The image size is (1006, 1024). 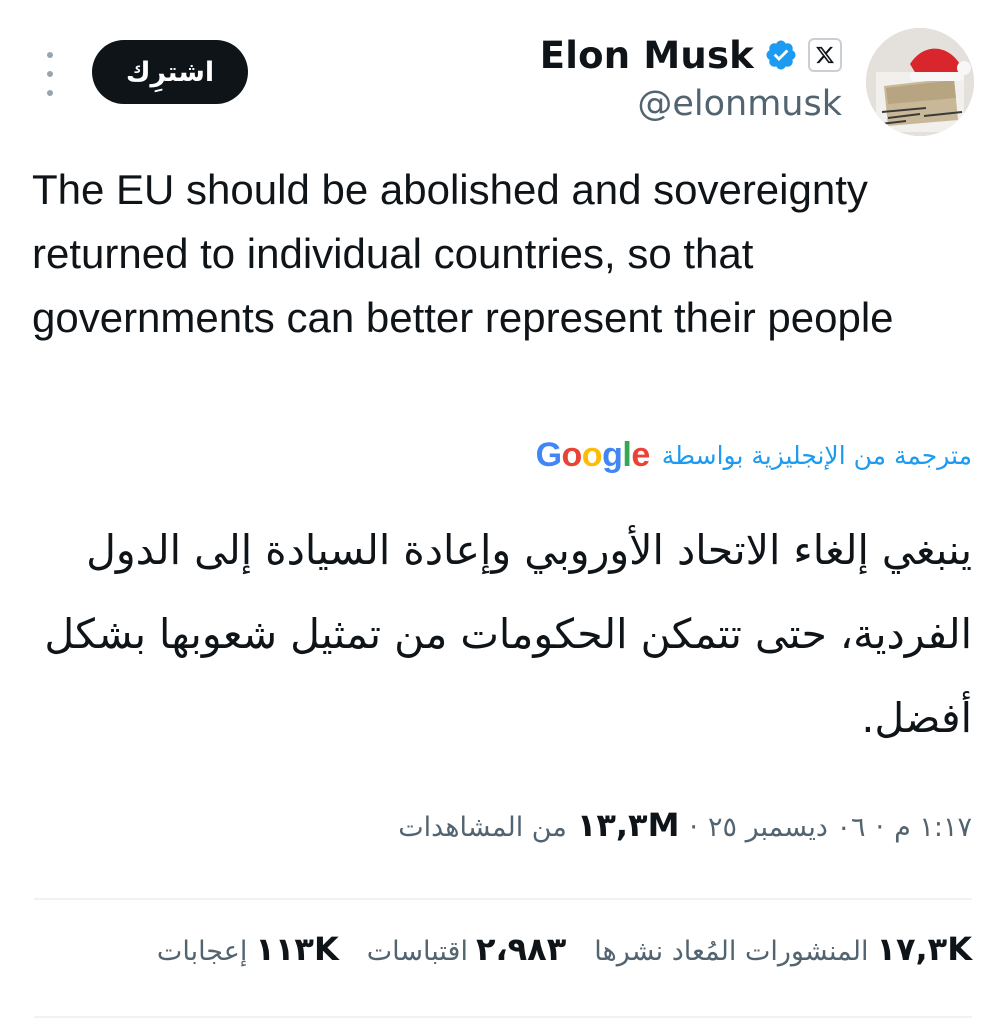 I want to click on subscribe-button: اشترِك, so click(x=170, y=72).